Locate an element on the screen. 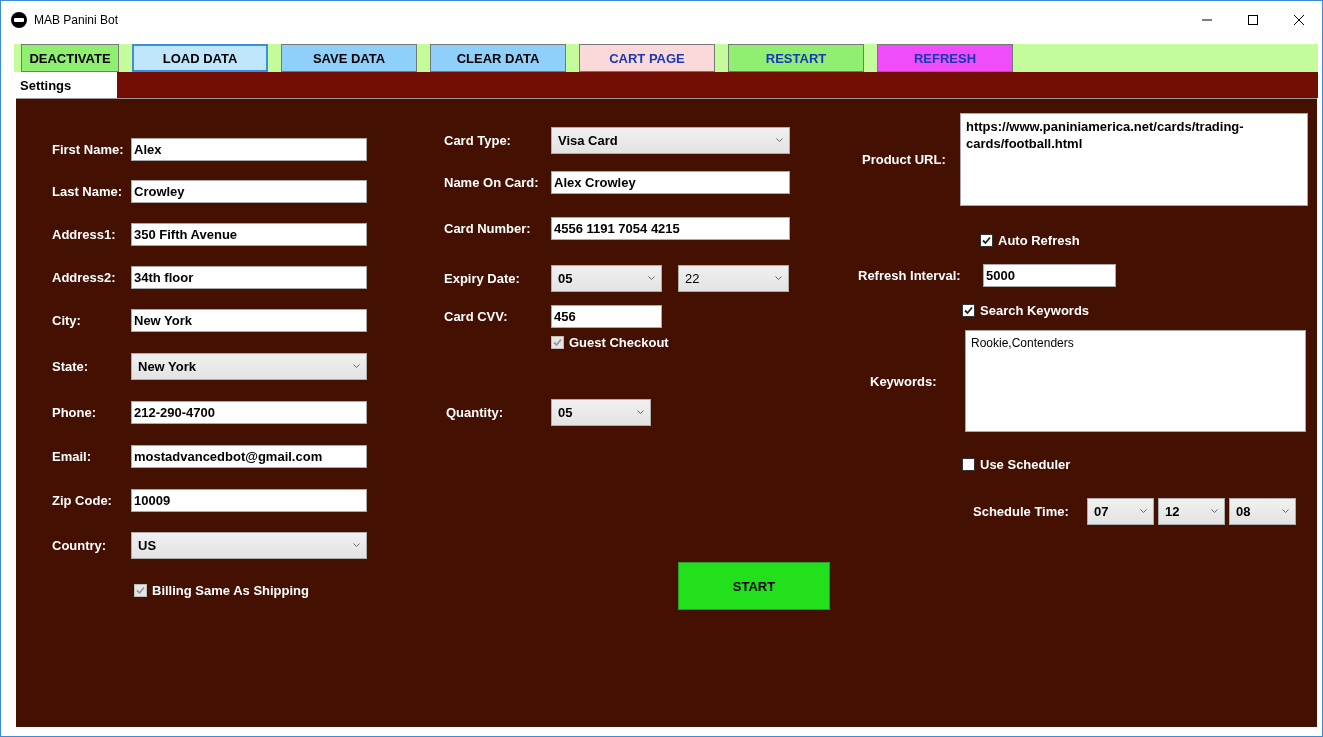  text-field: 4556 1191 7054 4215 is located at coordinates (670, 228).